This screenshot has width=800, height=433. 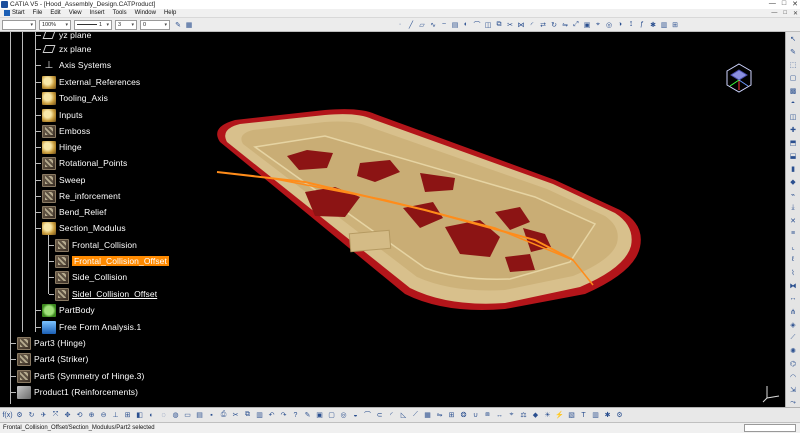 What do you see at coordinates (793, 90) in the screenshot?
I see `fill-icon: ▩` at bounding box center [793, 90].